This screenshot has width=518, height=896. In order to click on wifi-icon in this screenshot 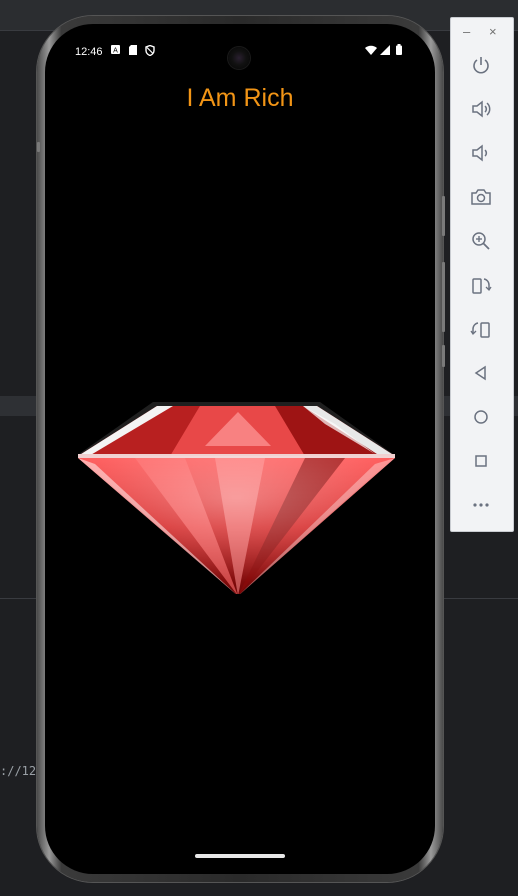, I will do `click(371, 51)`.